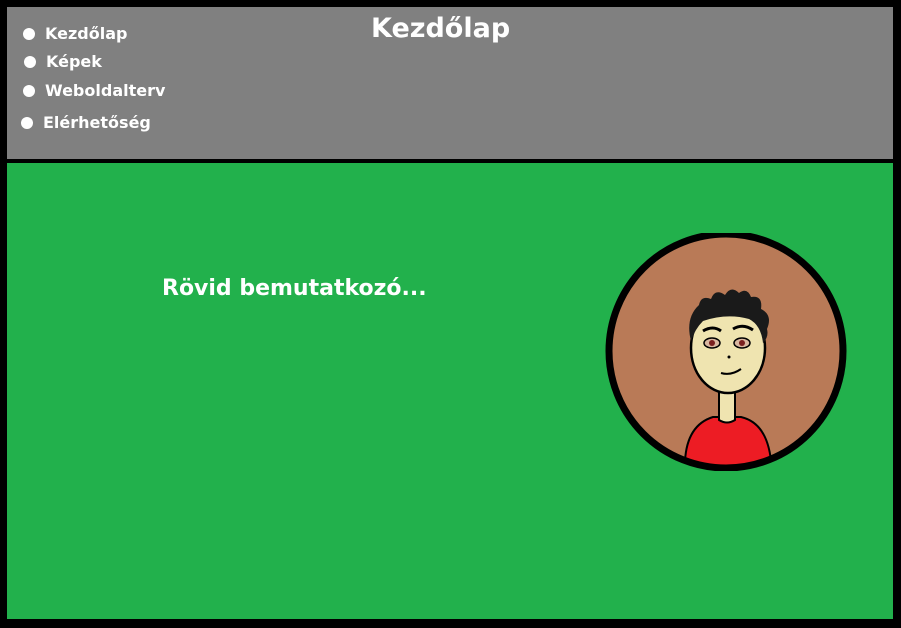  What do you see at coordinates (726, 352) in the screenshot?
I see `avatar` at bounding box center [726, 352].